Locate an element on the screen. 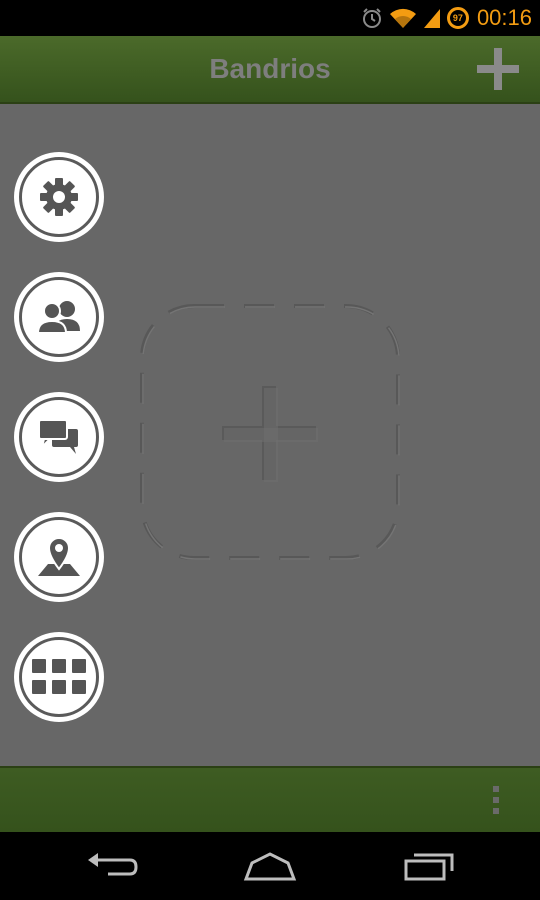 The image size is (540, 900). home-button is located at coordinates (270, 866).